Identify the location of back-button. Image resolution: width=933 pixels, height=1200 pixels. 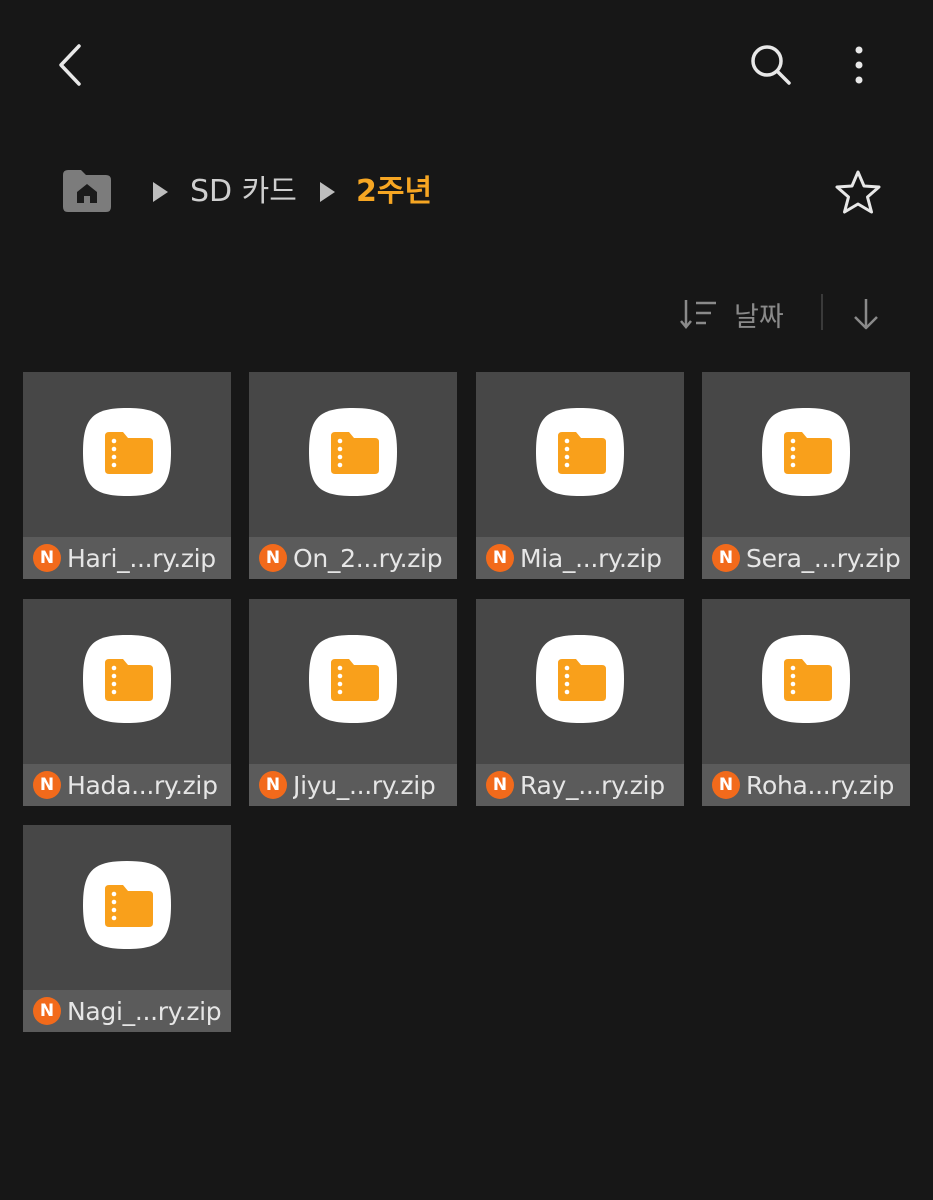
(70, 65).